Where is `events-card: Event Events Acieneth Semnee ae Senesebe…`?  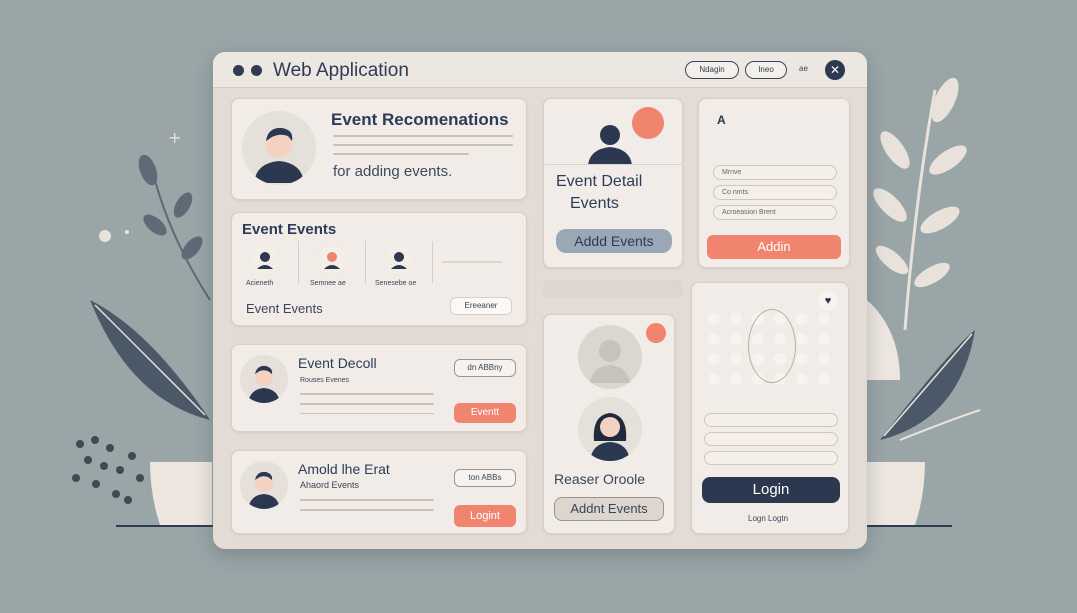
events-card: Event Events Acieneth Semnee ae Senesebe… is located at coordinates (379, 269).